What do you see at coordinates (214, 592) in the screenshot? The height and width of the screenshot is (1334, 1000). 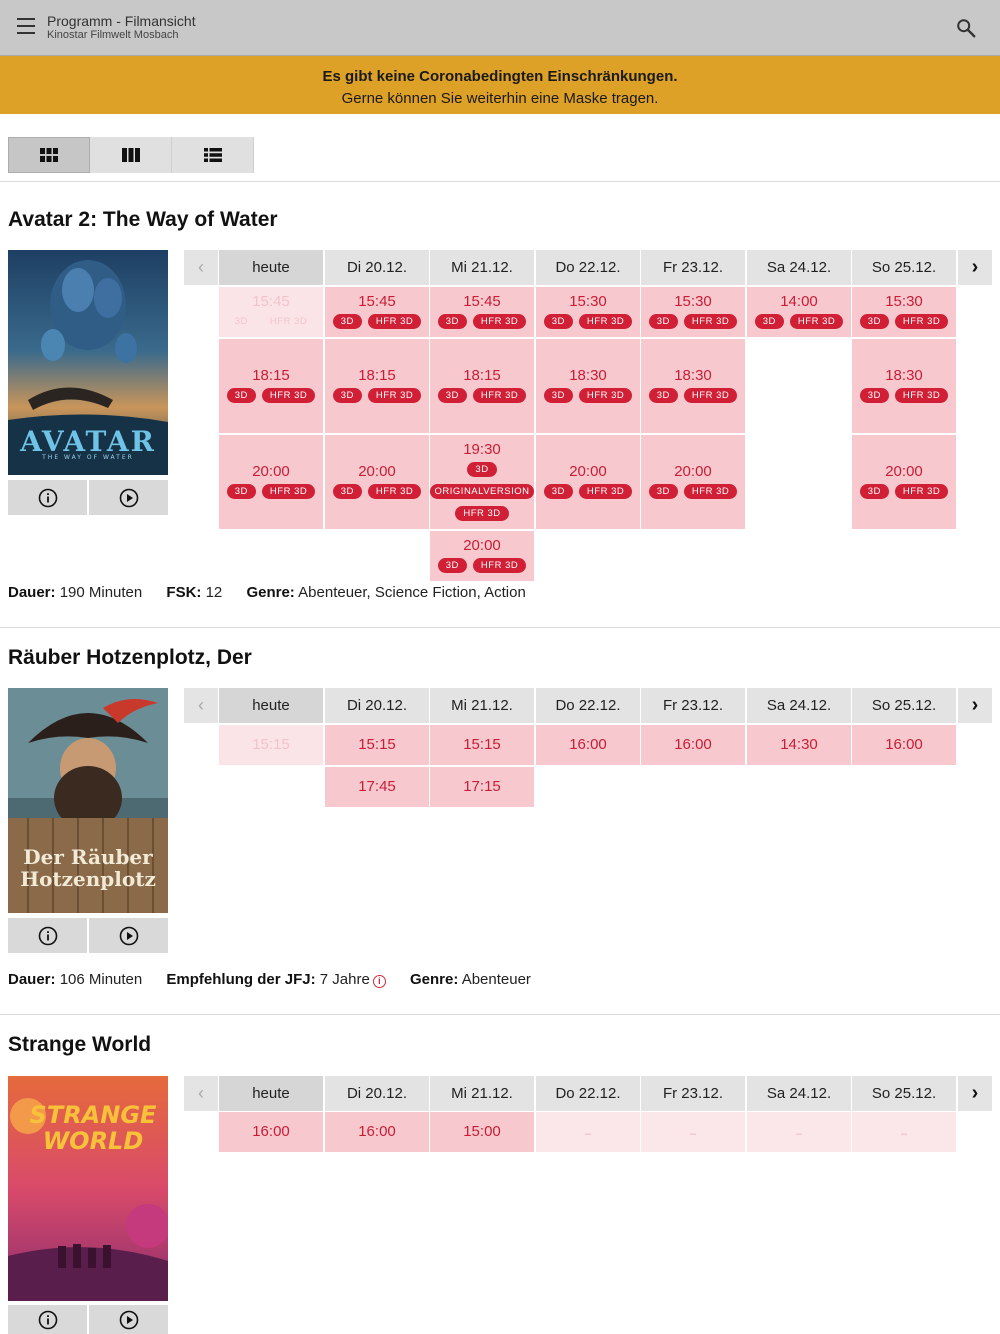 I see `fsk-value: 12` at bounding box center [214, 592].